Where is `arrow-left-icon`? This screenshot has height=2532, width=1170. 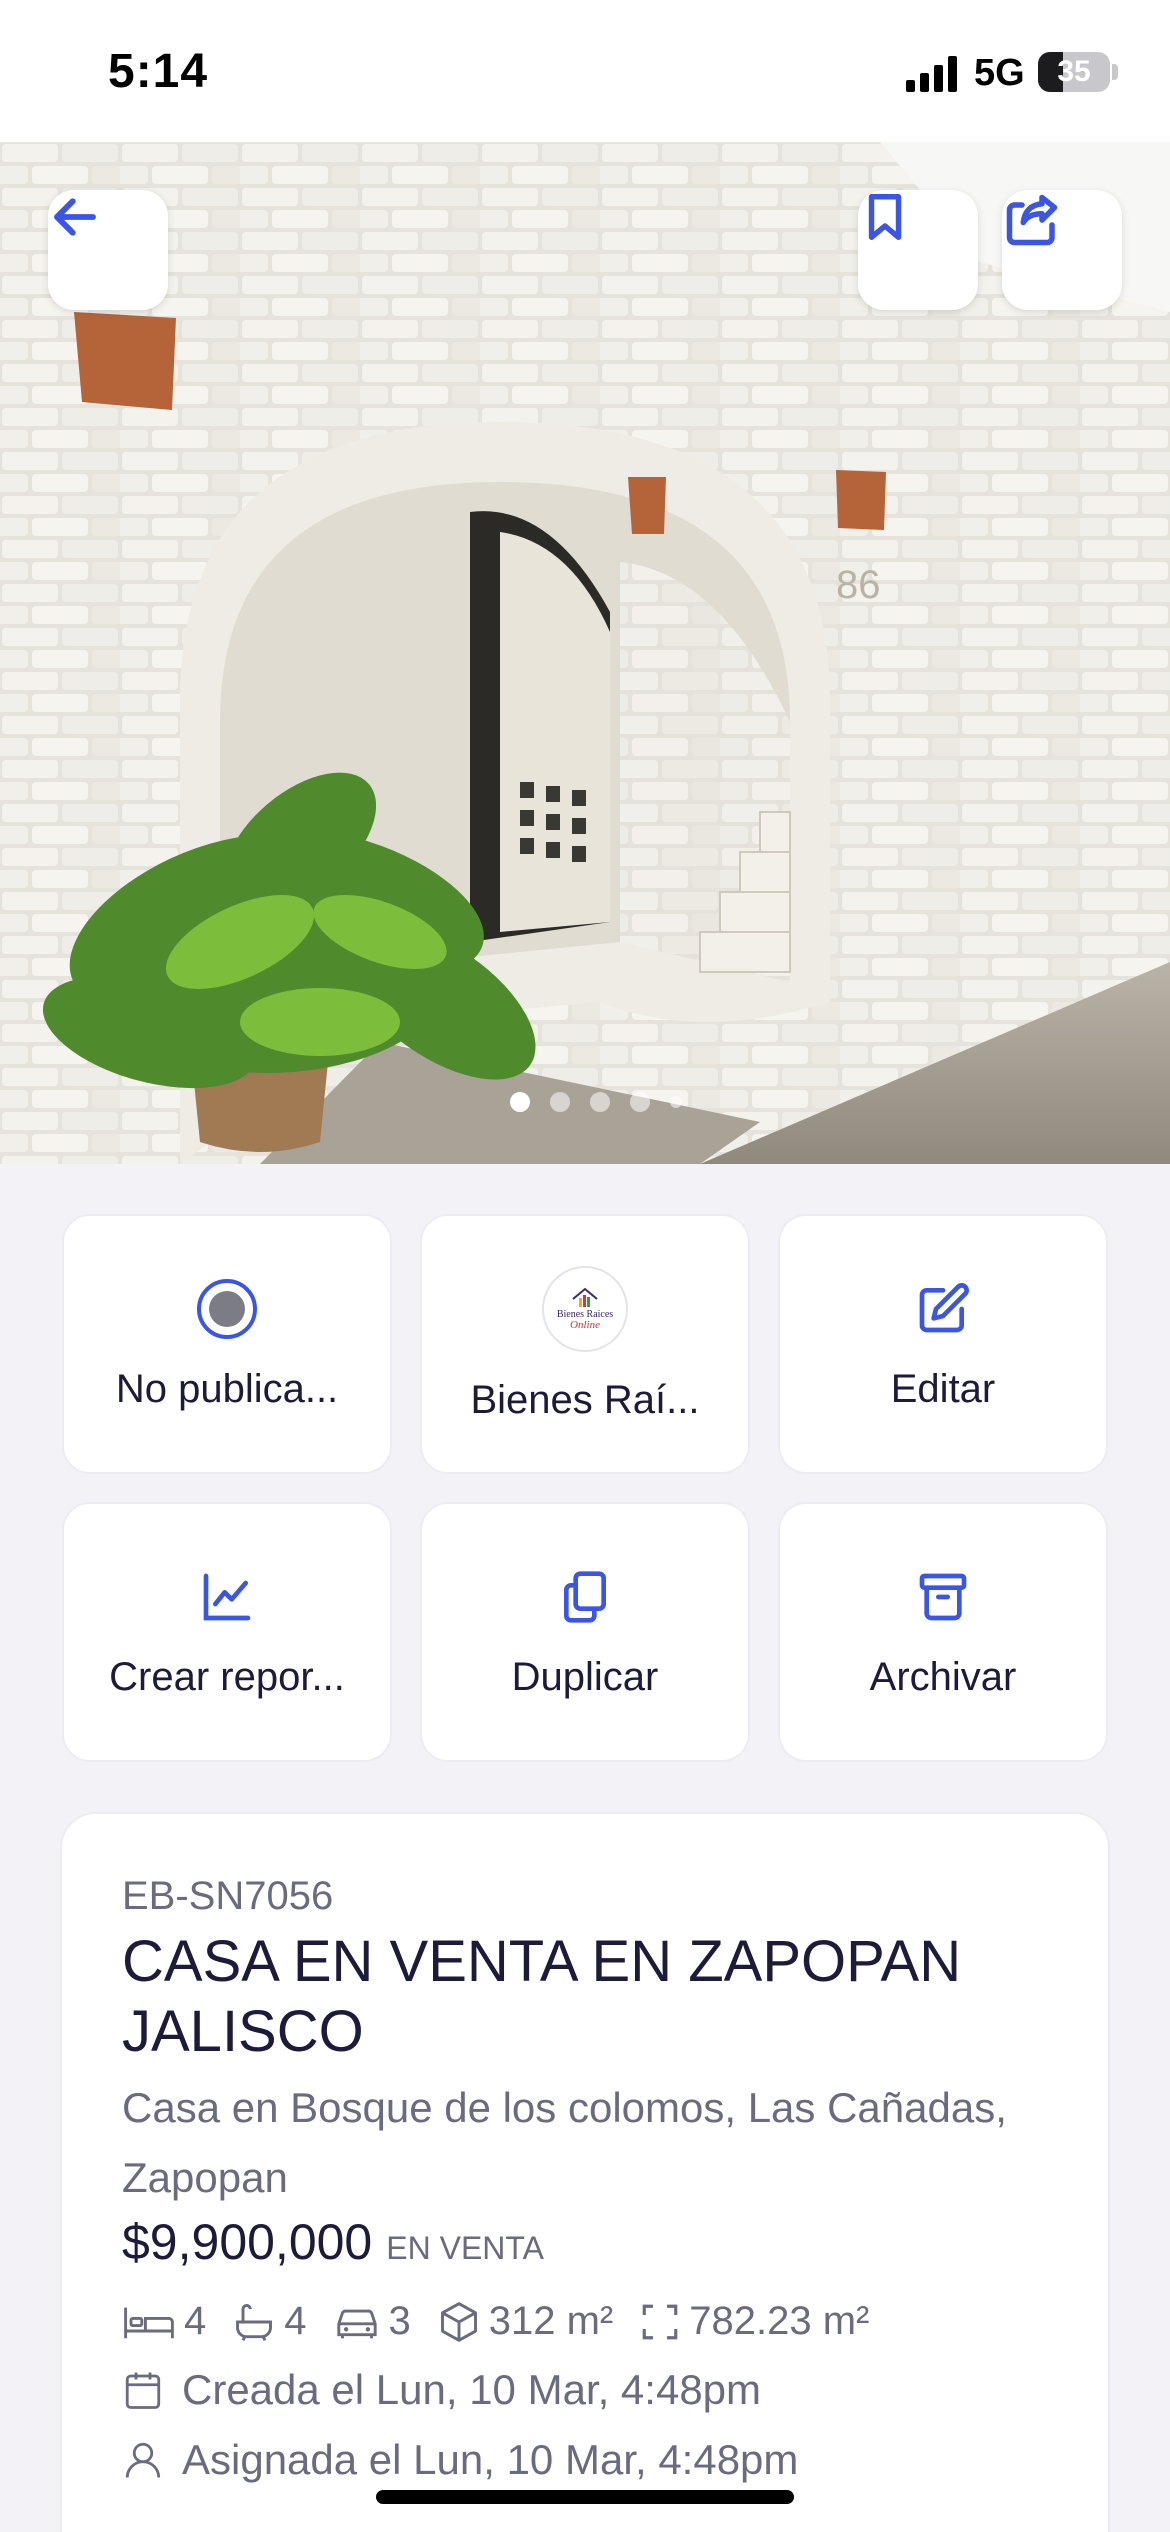 arrow-left-icon is located at coordinates (75, 217).